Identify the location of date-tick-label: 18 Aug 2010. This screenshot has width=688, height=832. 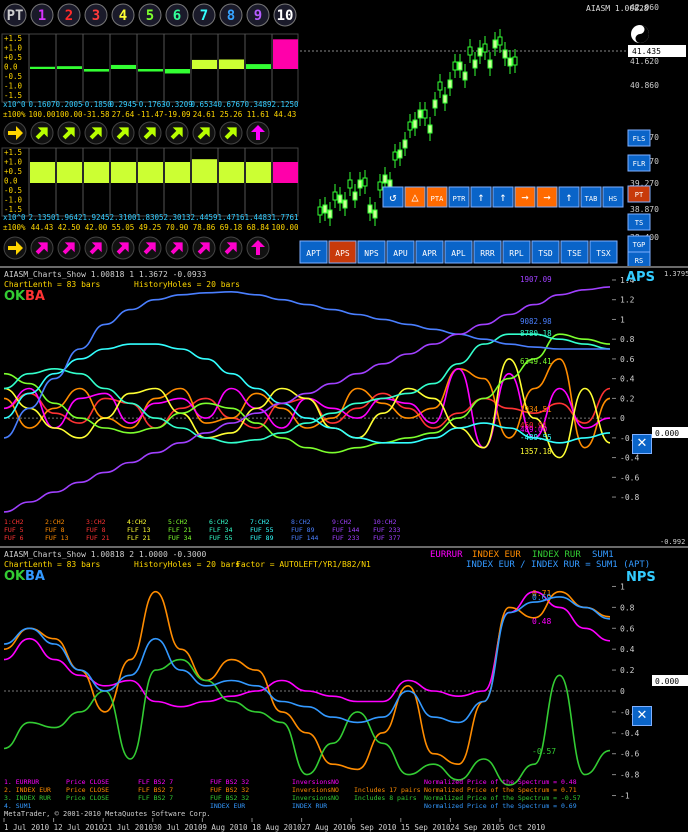
(277, 827).